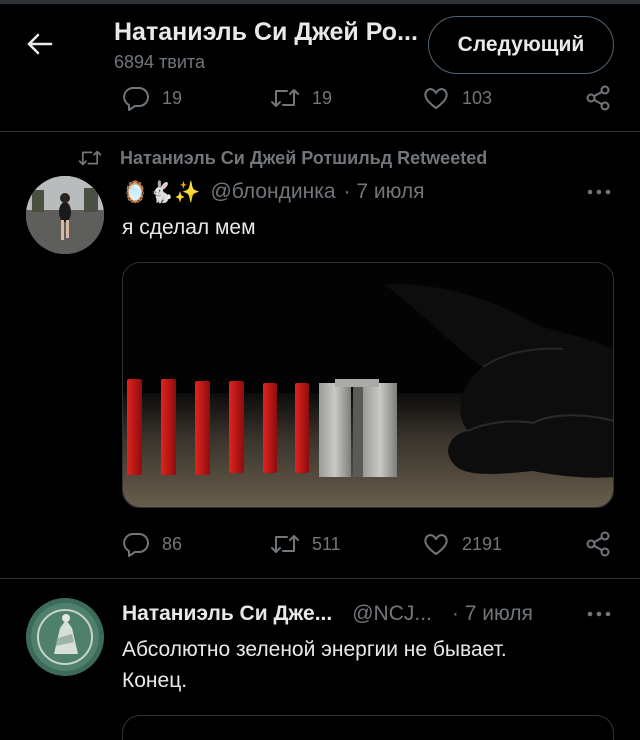 Image resolution: width=640 pixels, height=740 pixels. I want to click on retweet-banner-text: Натаниэль Си Джей Ротшильд Retweeted, so click(304, 157).